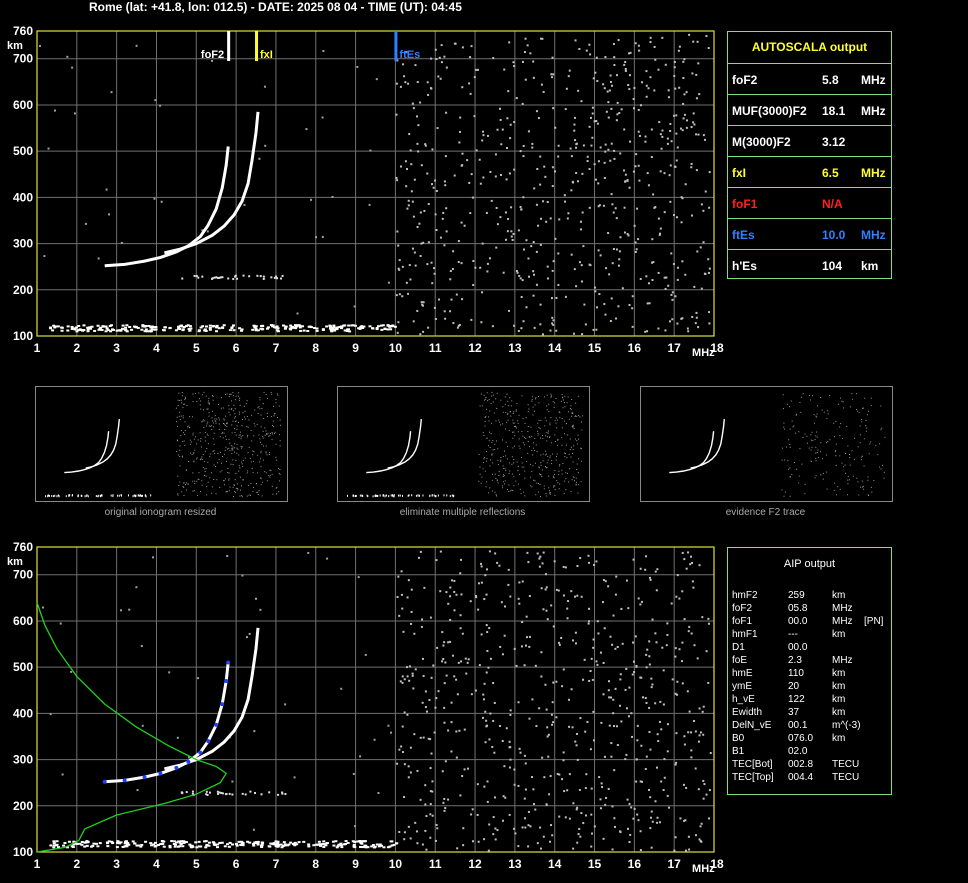  I want to click on y-tick-label: 760, so click(23, 31).